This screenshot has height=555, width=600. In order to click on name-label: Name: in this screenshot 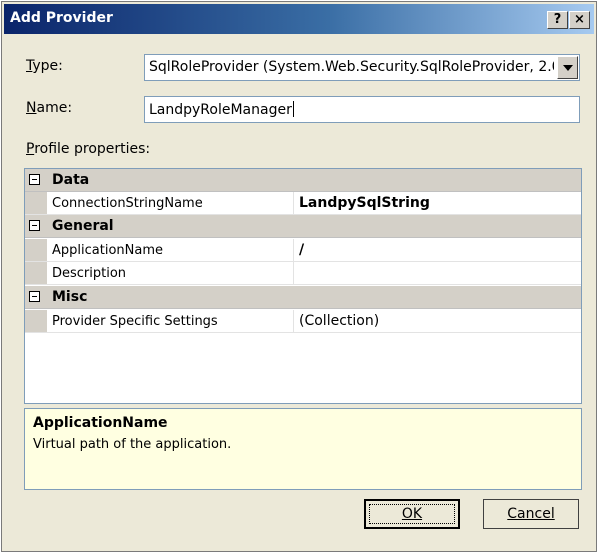, I will do `click(49, 108)`.